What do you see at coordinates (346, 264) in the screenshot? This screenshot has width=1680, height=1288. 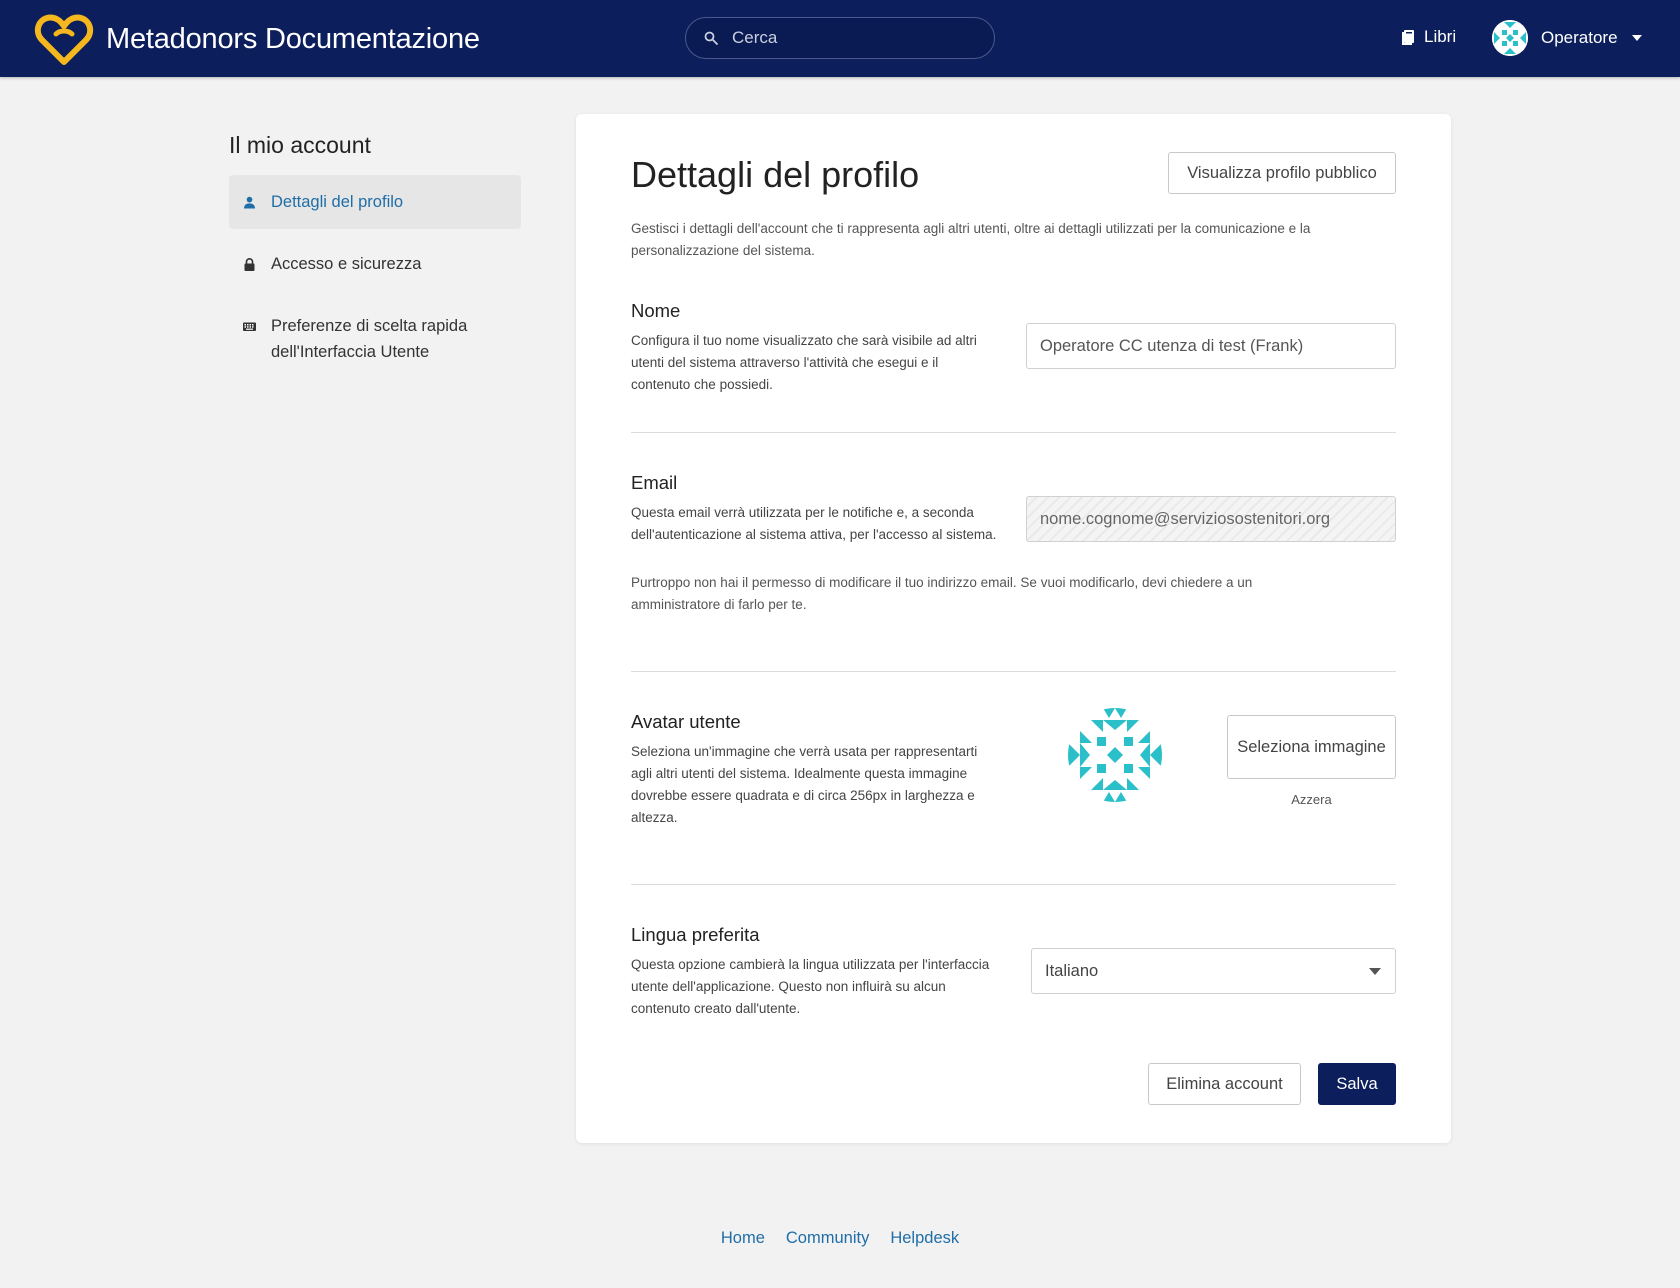 I see `sidebar-item-label: Accesso e sicurezza` at bounding box center [346, 264].